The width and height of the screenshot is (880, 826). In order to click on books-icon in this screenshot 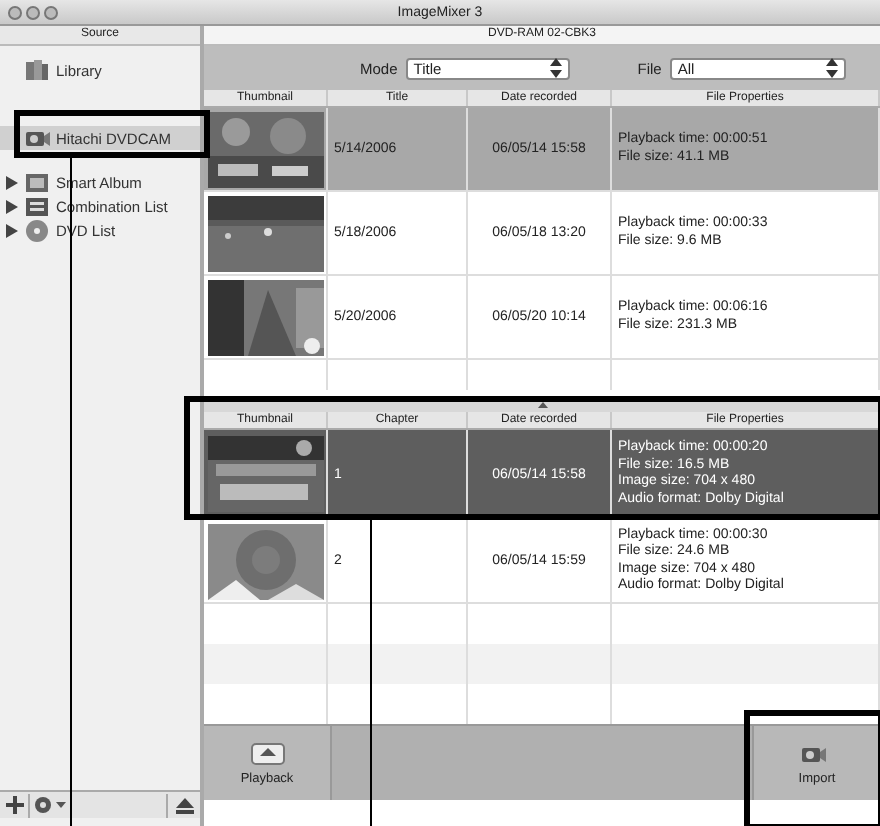, I will do `click(37, 70)`.